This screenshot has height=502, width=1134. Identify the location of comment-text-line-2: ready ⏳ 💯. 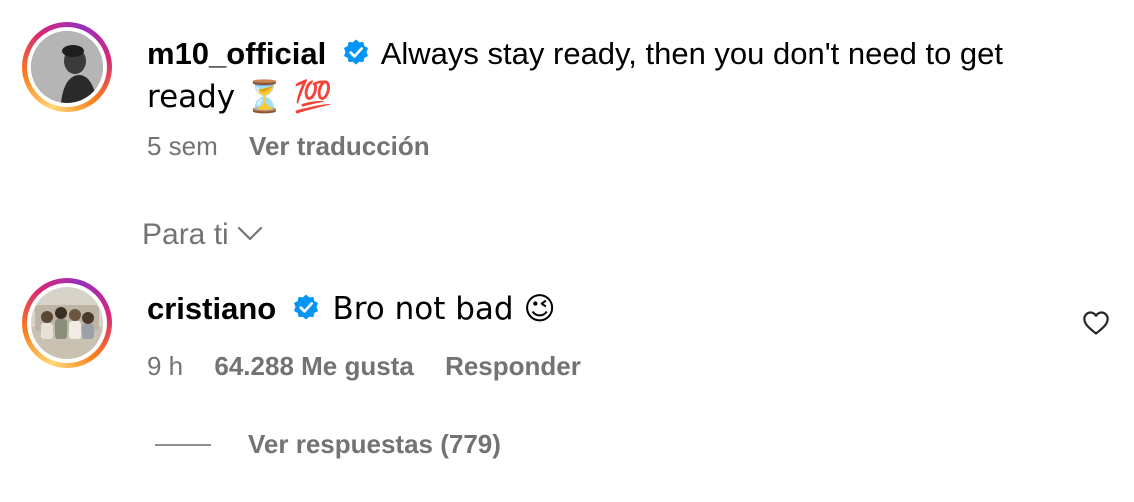
(239, 97).